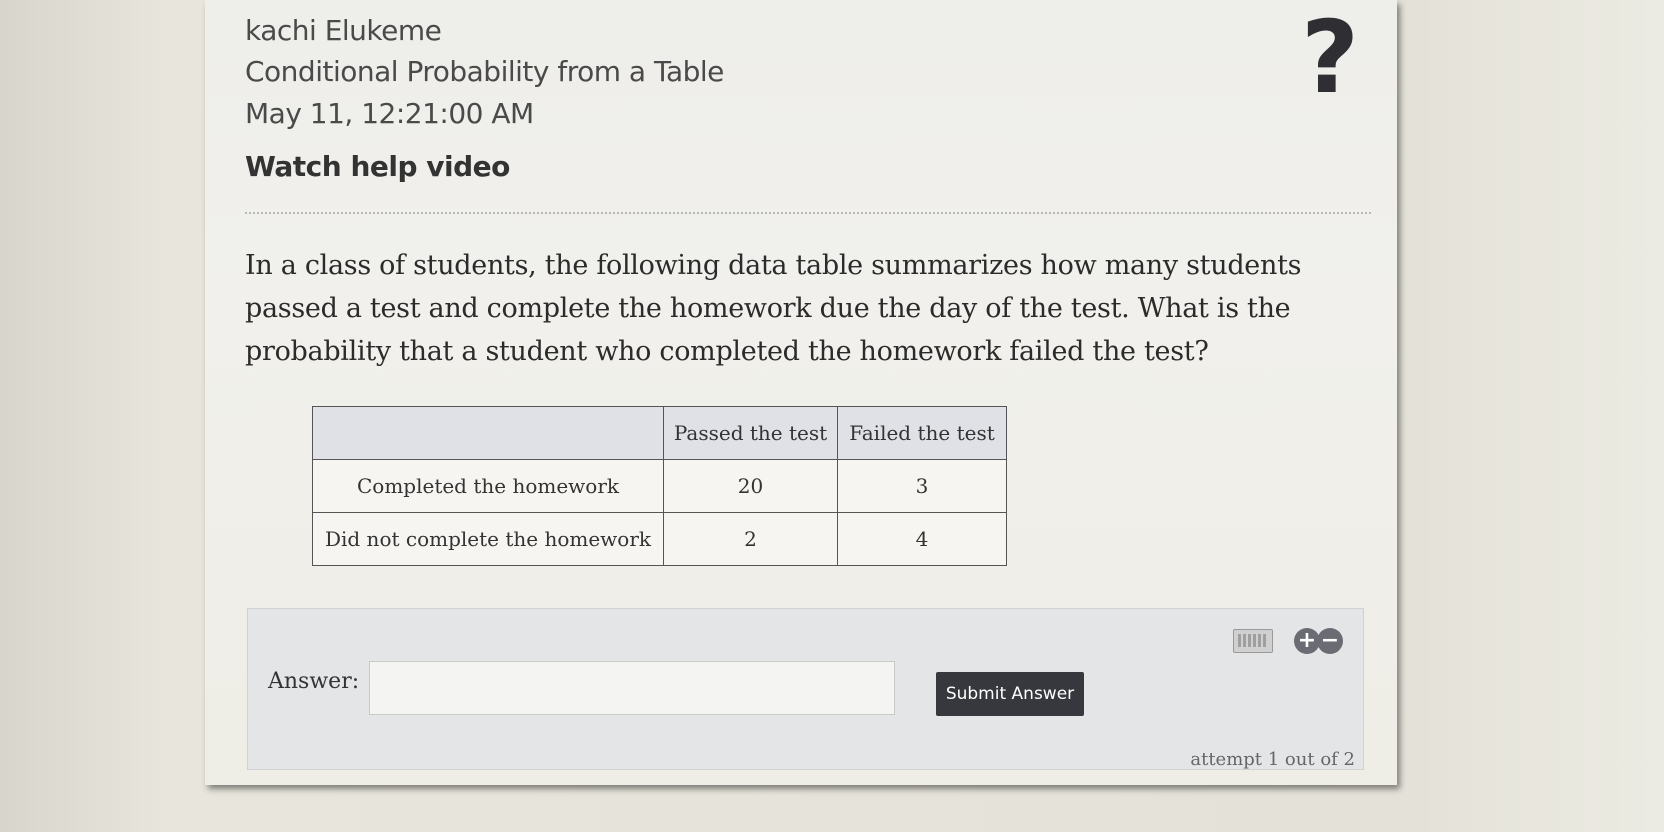 The image size is (1664, 832). I want to click on table-header-cell: Failed the test, so click(922, 433).